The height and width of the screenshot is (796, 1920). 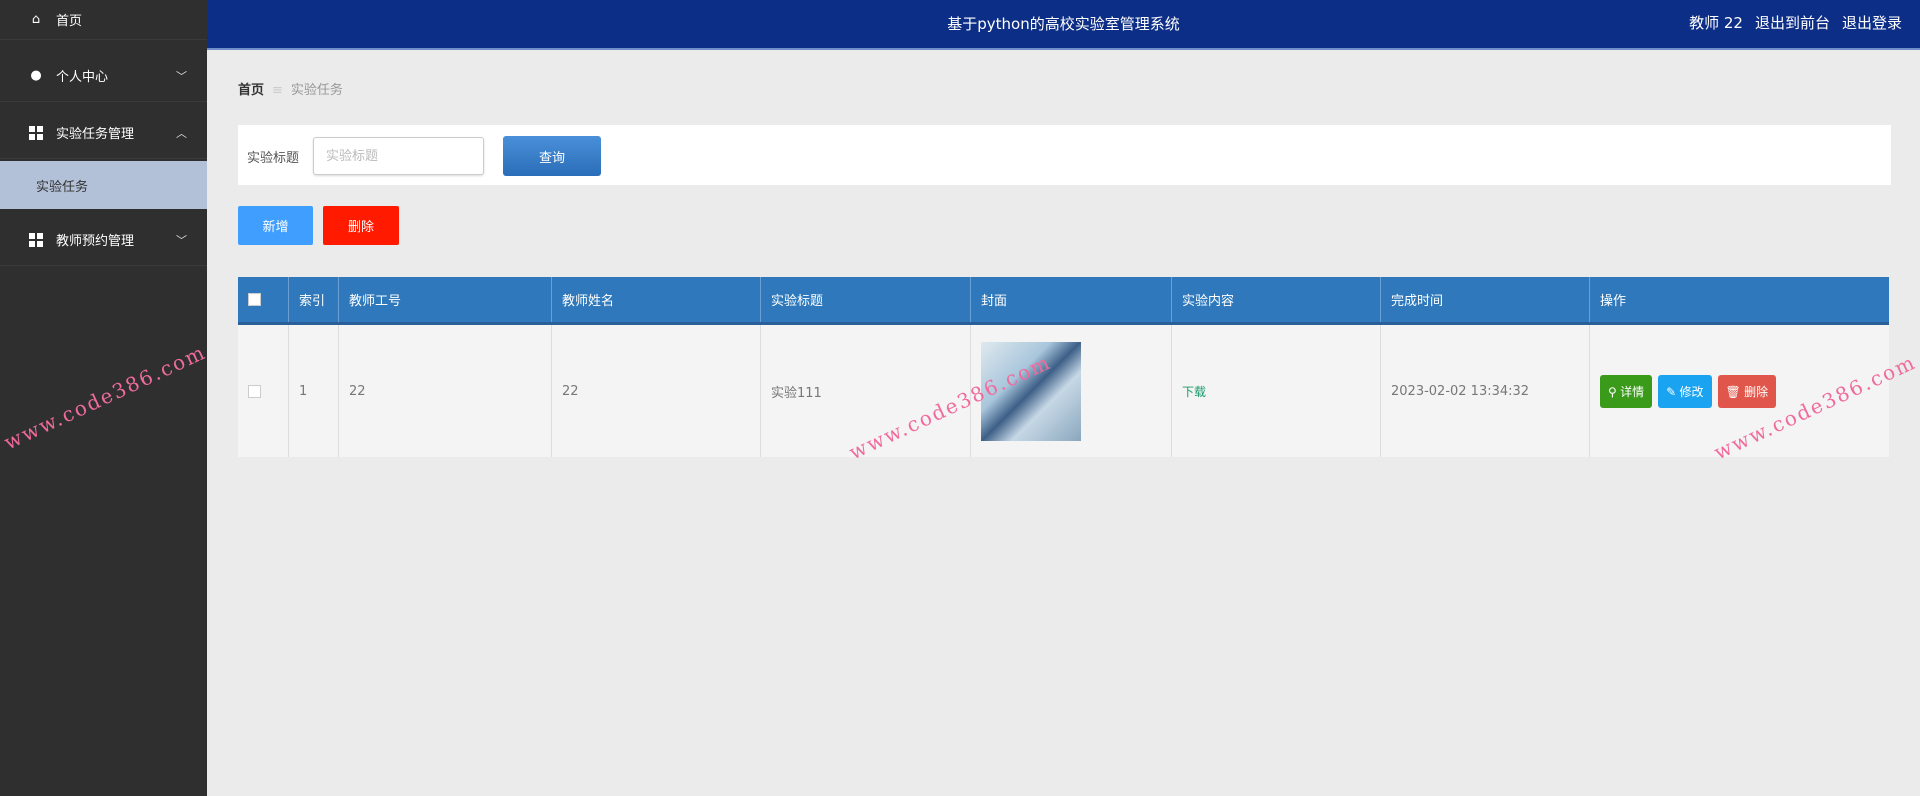 I want to click on sidebar-item-home: ⌂ 首页, so click(x=103, y=20).